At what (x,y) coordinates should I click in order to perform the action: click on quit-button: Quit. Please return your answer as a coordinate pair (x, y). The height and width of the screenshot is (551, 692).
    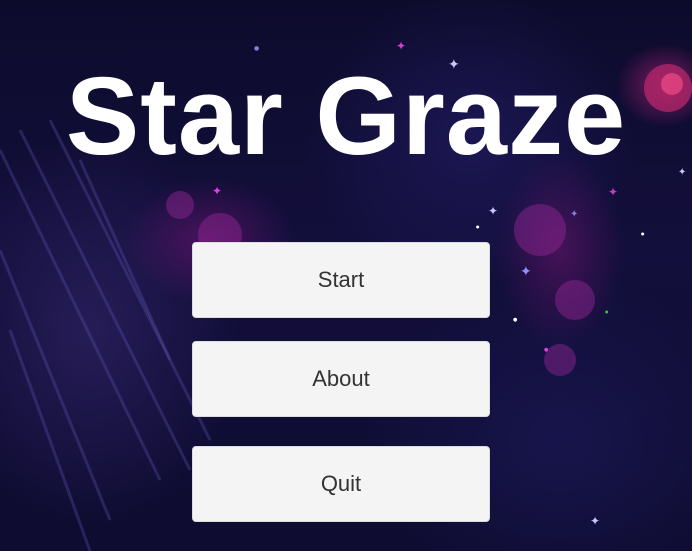
    Looking at the image, I should click on (341, 484).